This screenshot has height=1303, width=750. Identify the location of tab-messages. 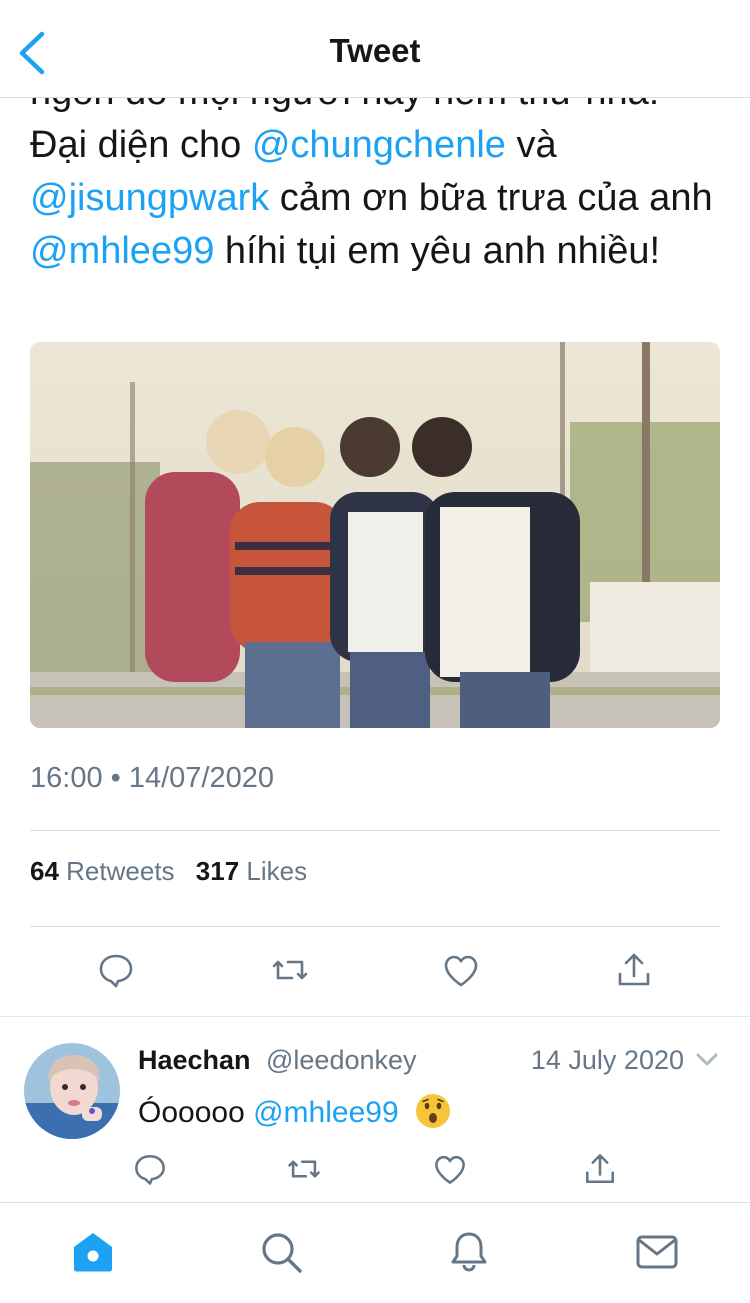
(657, 1252).